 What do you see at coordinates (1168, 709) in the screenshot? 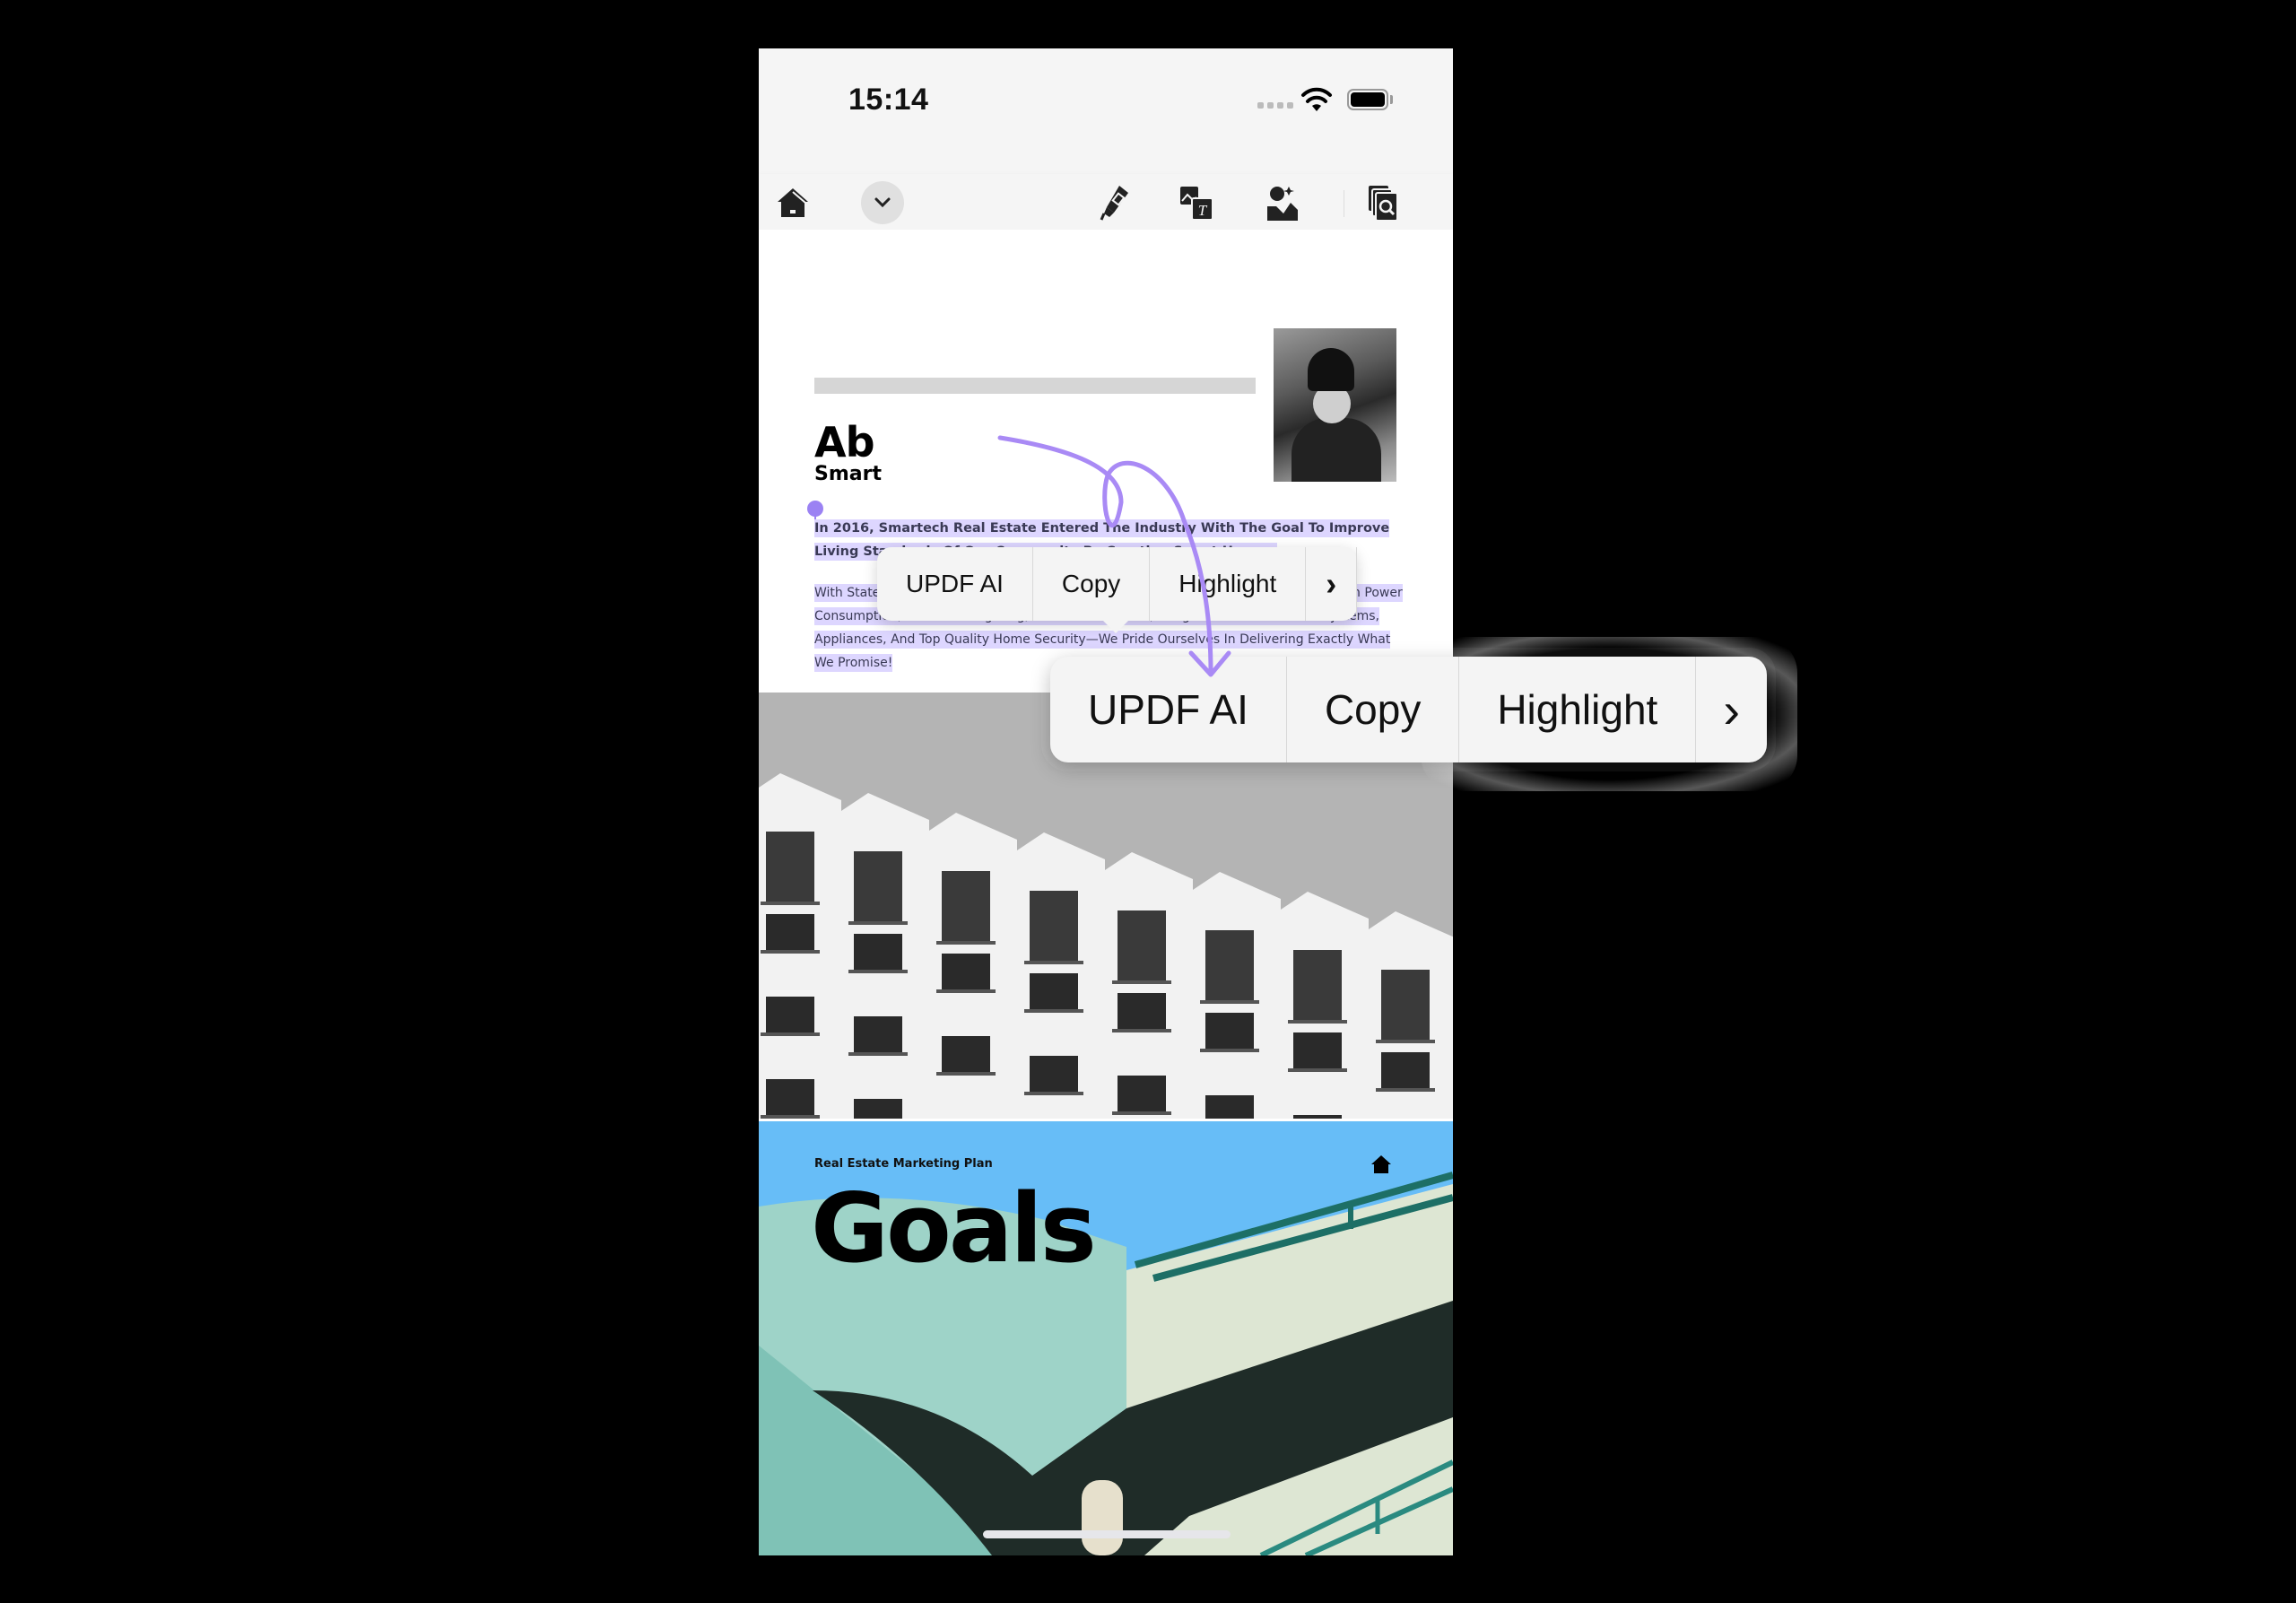
I see `menu-updf-ai-large: UPDF AI` at bounding box center [1168, 709].